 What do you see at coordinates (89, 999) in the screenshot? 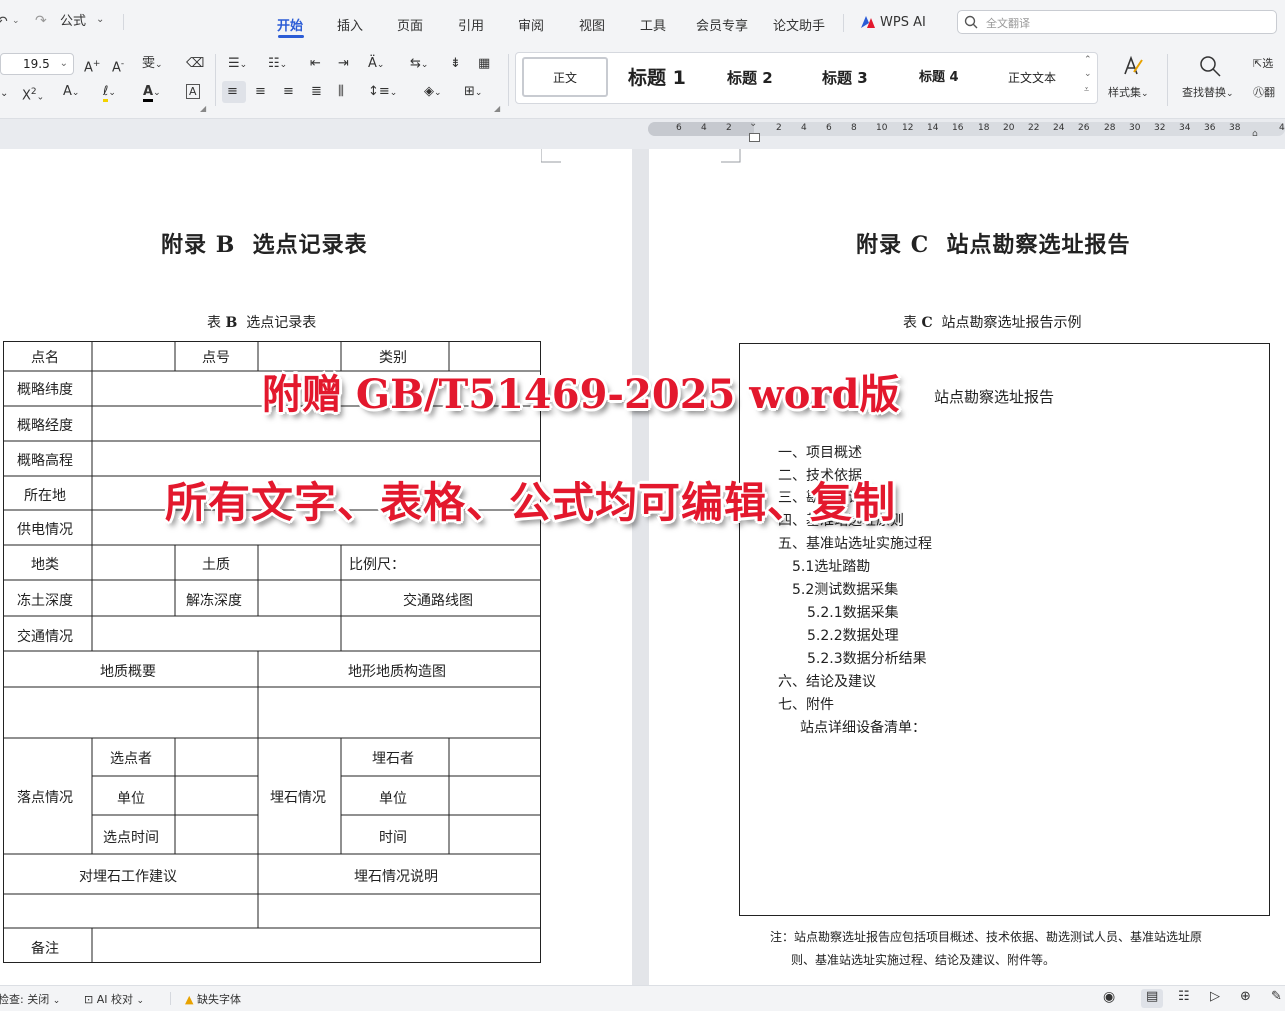
I see `ai-proof-icon: ⊡` at bounding box center [89, 999].